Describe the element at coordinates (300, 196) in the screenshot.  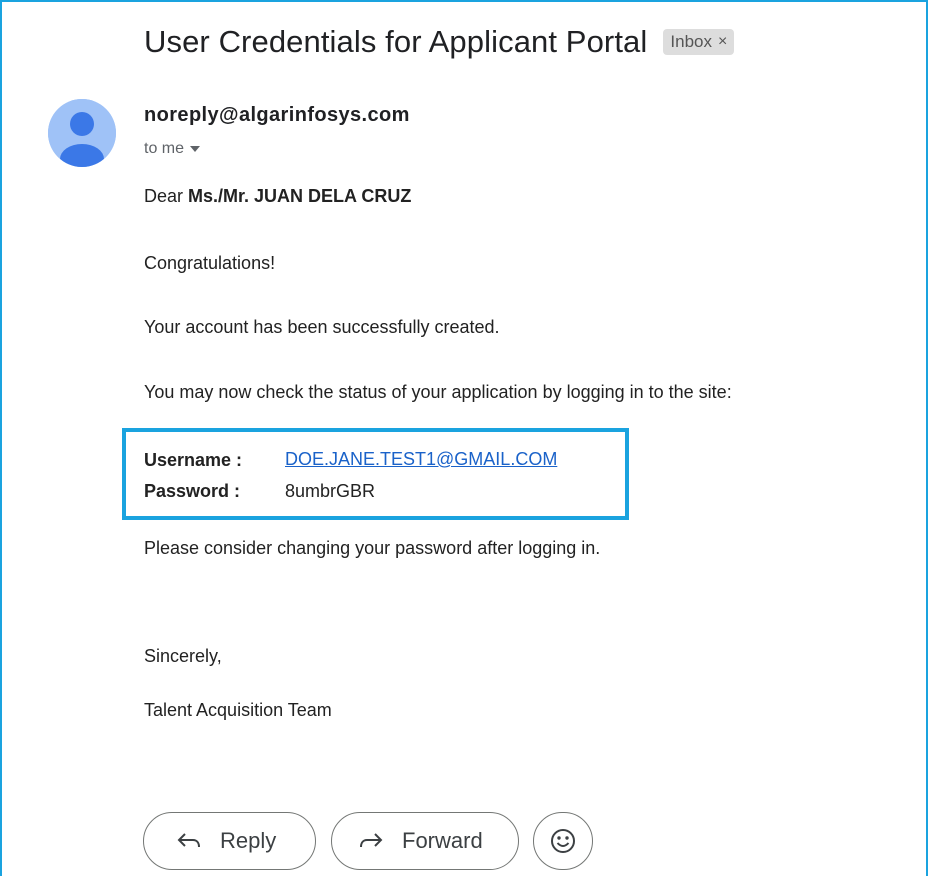
I see `greeting-name: Ms./Mr. JUAN DELA CRUZ` at that location.